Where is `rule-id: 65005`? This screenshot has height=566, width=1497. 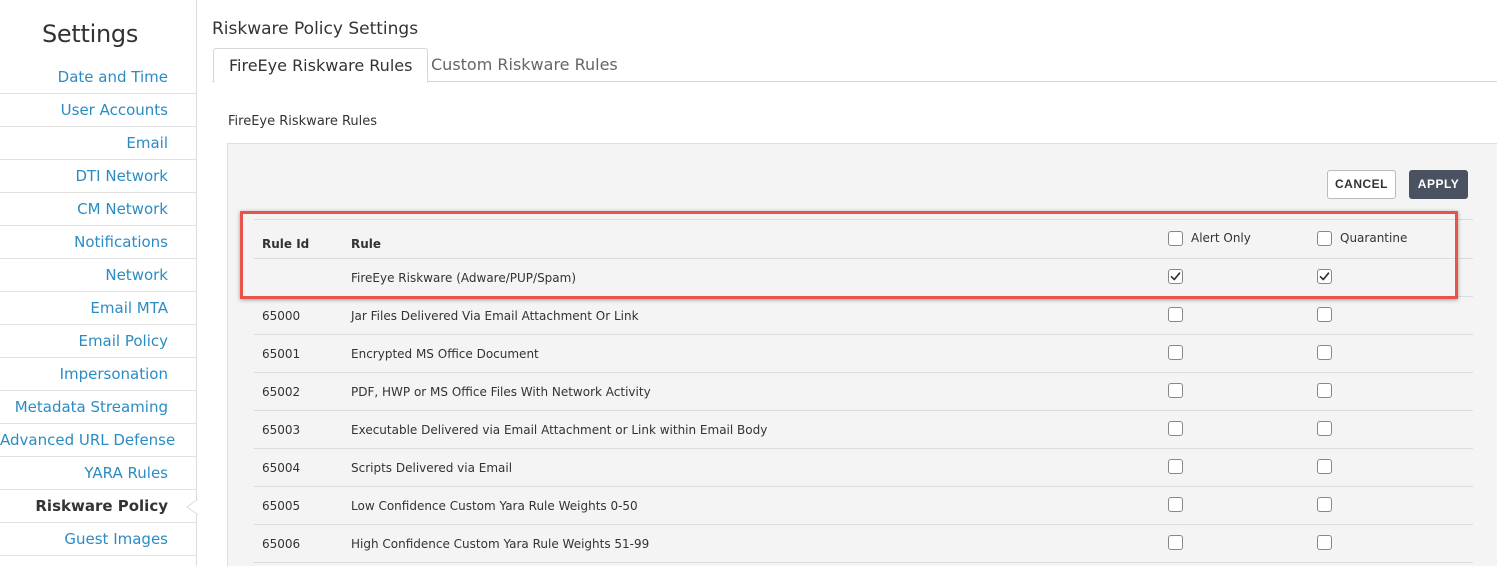
rule-id: 65005 is located at coordinates (281, 506).